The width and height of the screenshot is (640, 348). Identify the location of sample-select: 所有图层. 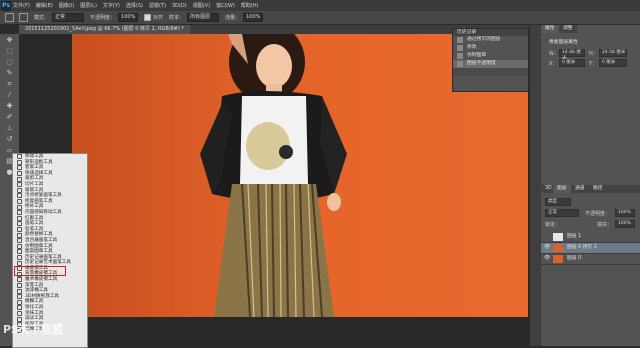
(203, 17).